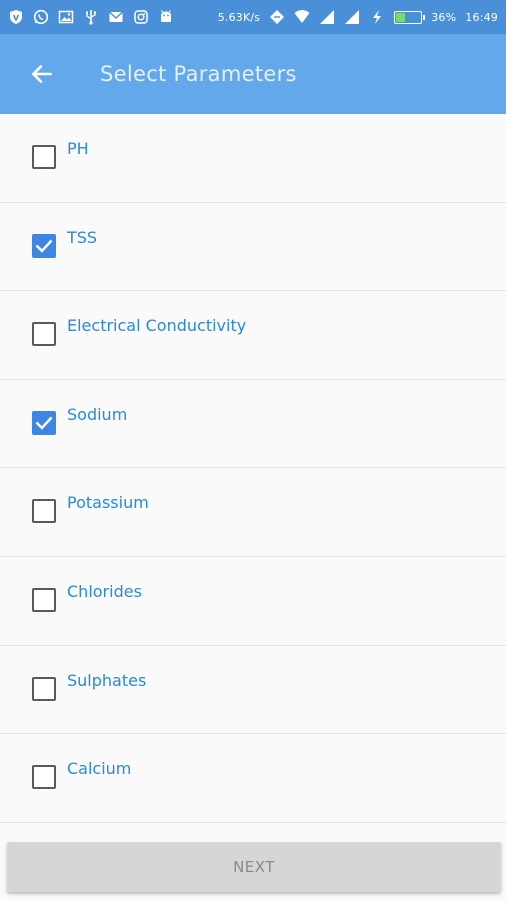 This screenshot has width=506, height=900. I want to click on clock: 16:49, so click(481, 17).